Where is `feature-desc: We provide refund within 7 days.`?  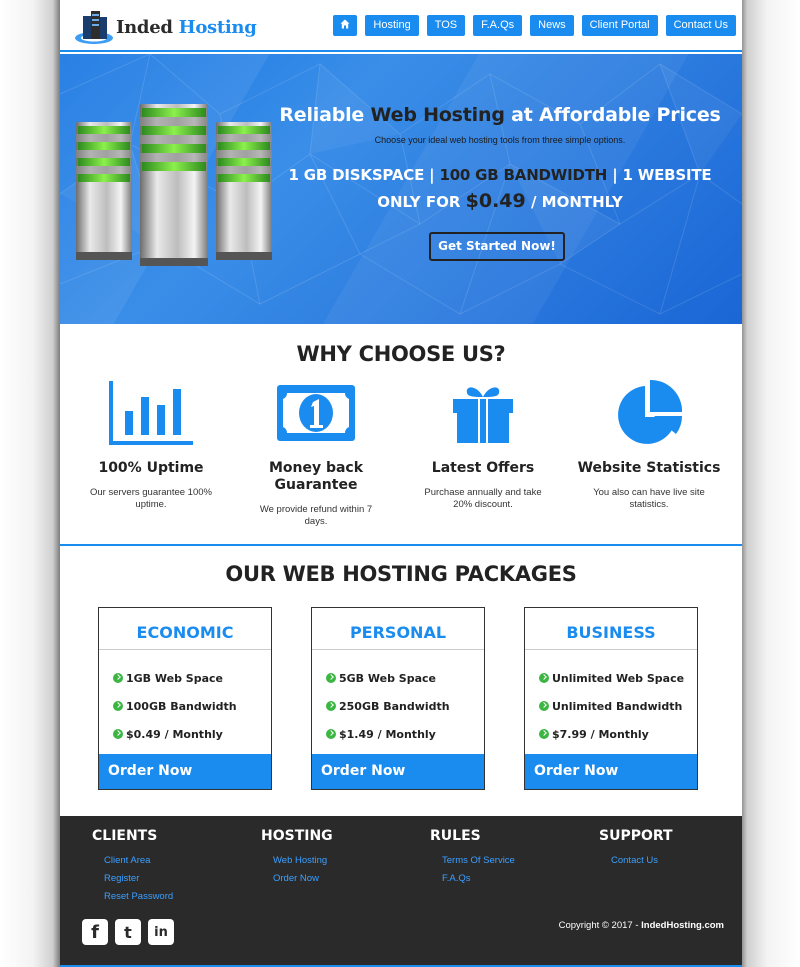
feature-desc: We provide refund within 7 days. is located at coordinates (316, 515).